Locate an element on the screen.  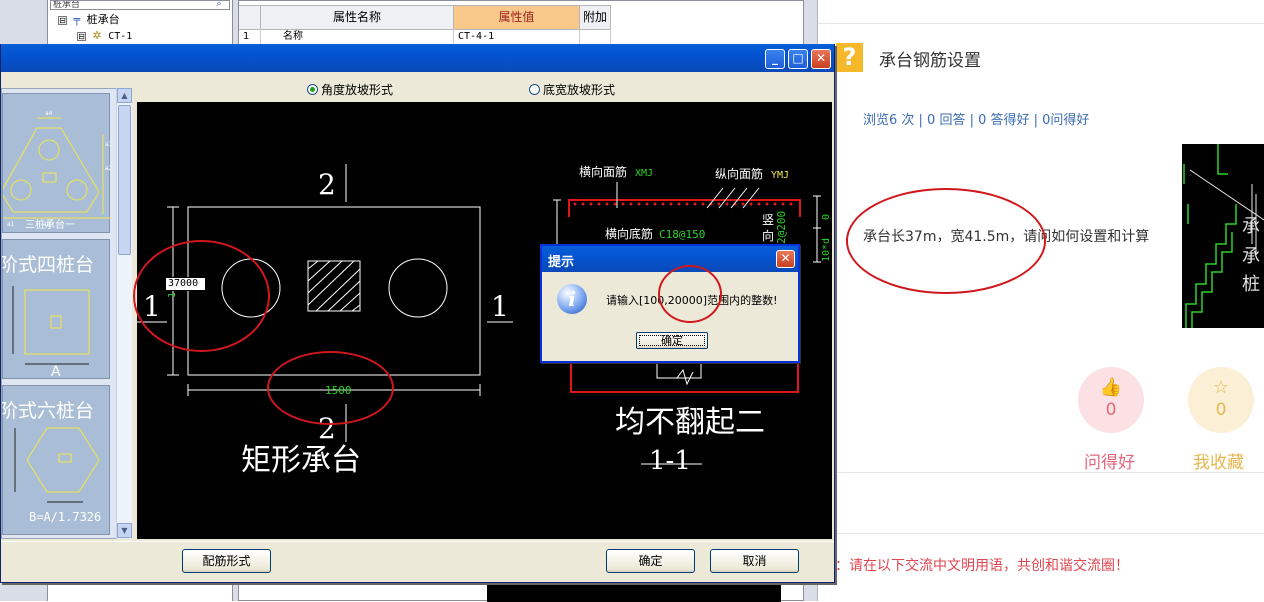
side-text-2: 向 is located at coordinates (768, 235).